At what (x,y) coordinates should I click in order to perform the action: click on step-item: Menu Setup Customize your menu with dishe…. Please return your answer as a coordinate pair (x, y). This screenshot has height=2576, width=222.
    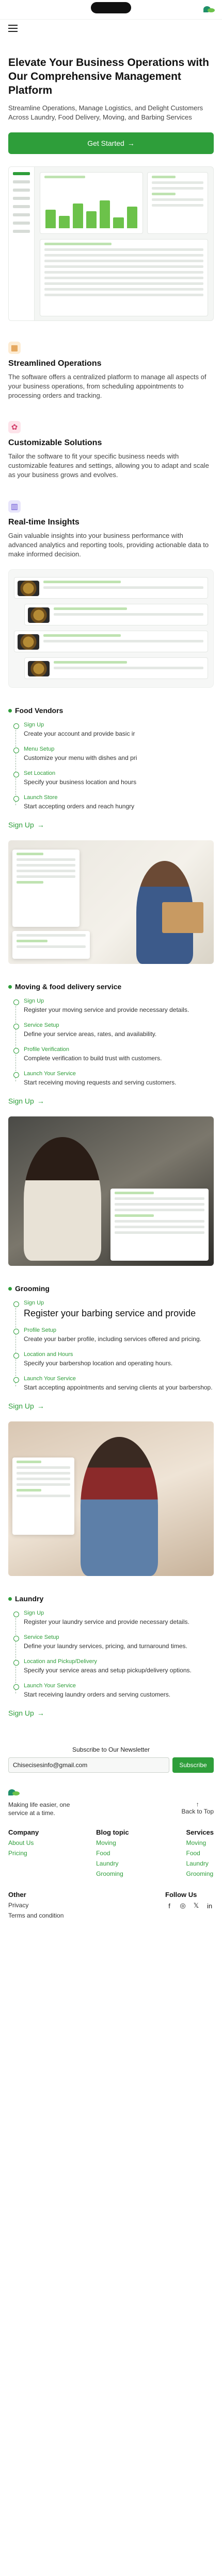
    Looking at the image, I should click on (113, 754).